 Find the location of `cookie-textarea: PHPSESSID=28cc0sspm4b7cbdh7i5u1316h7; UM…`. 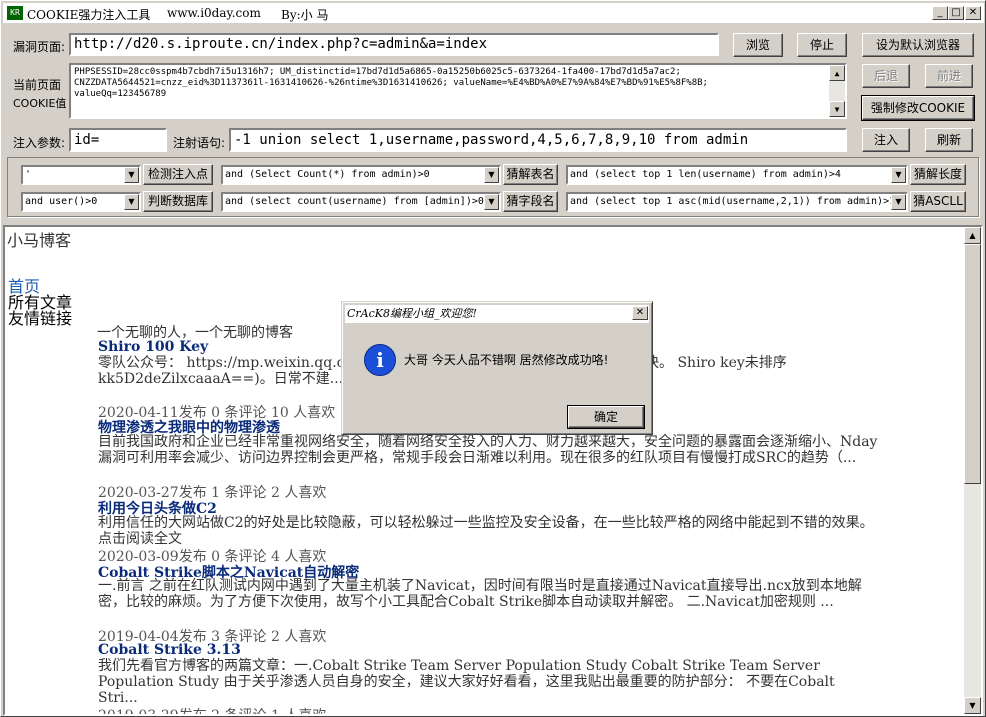

cookie-textarea: PHPSESSID=28cc0sspm4b7cbdh7i5u1316h7; UM… is located at coordinates (458, 91).